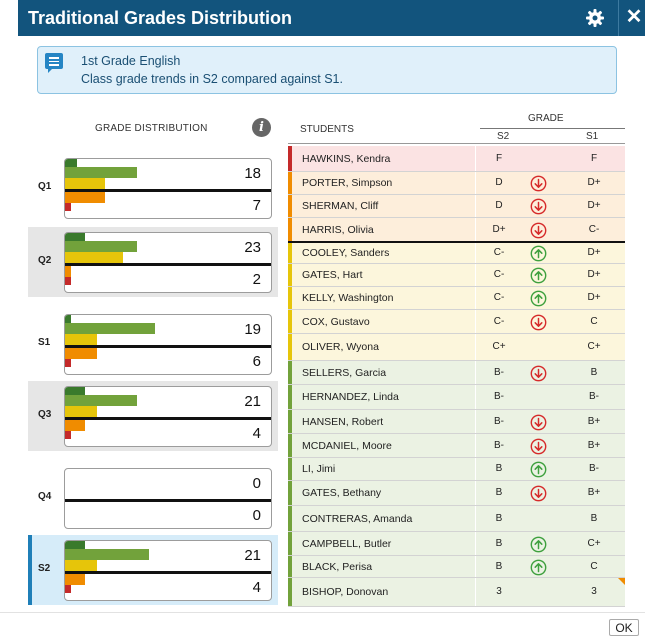 The image size is (645, 637). What do you see at coordinates (346, 253) in the screenshot?
I see `student-name: COOLEY, Sanders` at bounding box center [346, 253].